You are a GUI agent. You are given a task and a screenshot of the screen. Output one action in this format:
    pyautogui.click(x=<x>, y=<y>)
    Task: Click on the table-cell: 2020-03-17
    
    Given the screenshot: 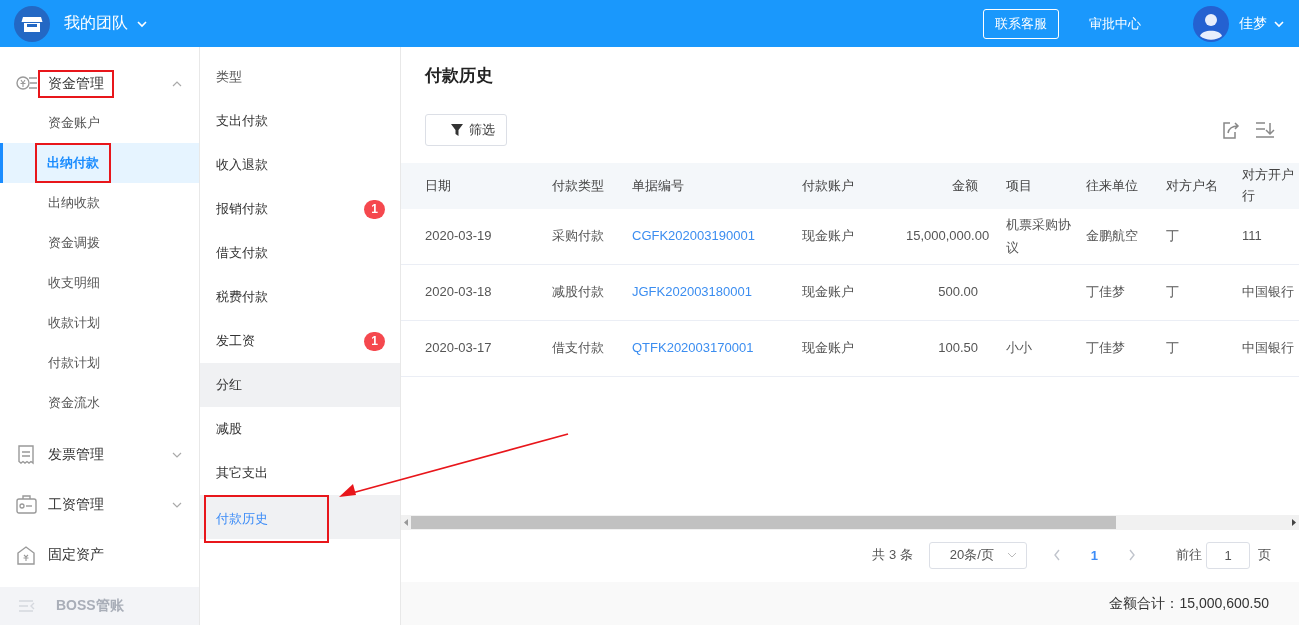 What is the action you would take?
    pyautogui.click(x=458, y=348)
    